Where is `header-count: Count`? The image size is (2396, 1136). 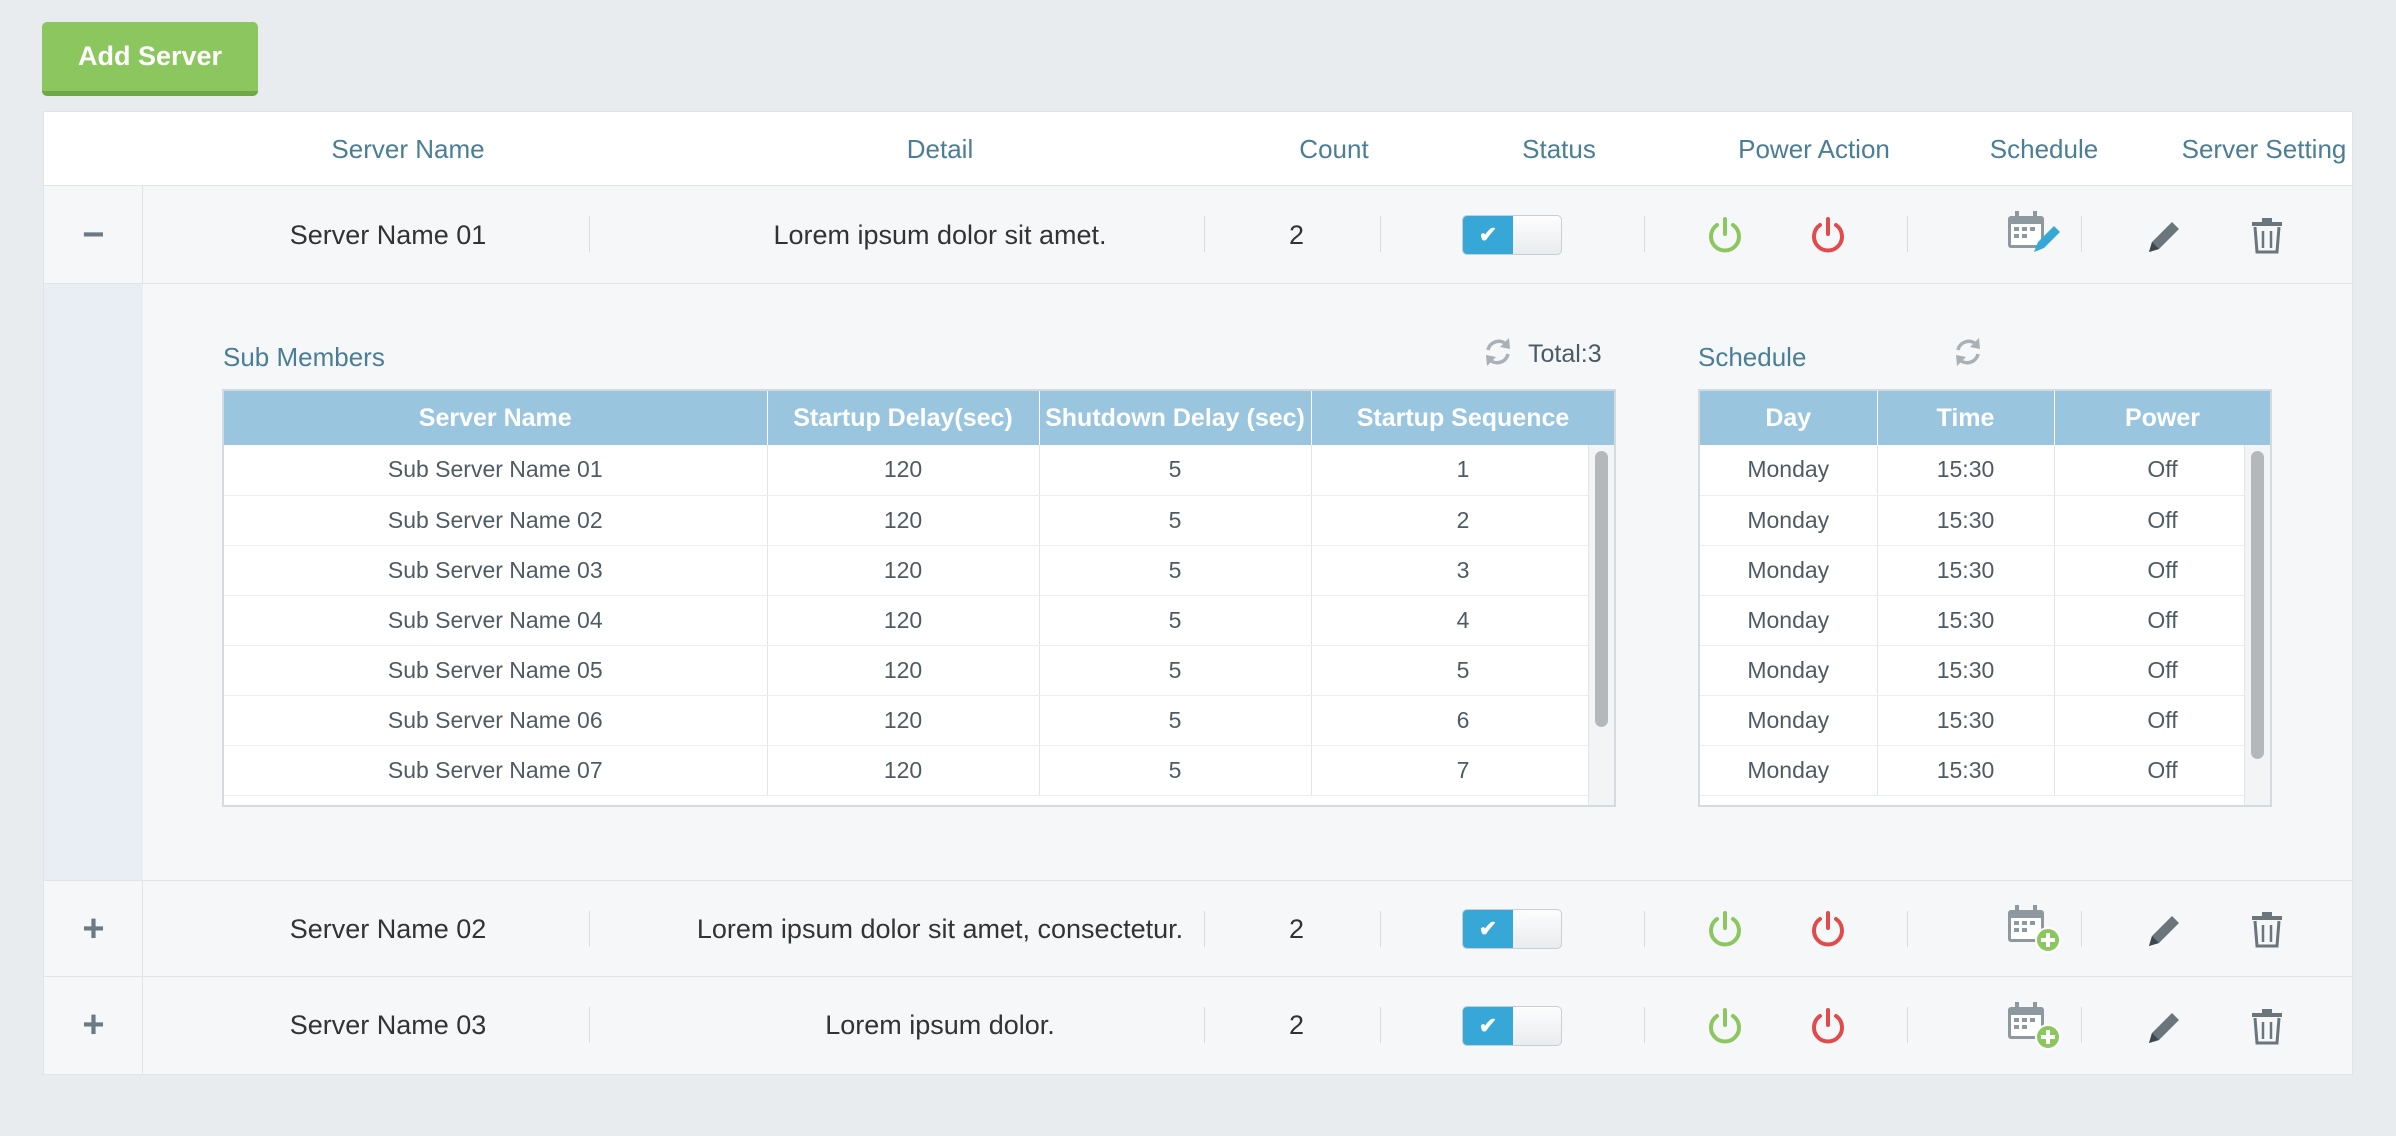 header-count: Count is located at coordinates (1334, 149).